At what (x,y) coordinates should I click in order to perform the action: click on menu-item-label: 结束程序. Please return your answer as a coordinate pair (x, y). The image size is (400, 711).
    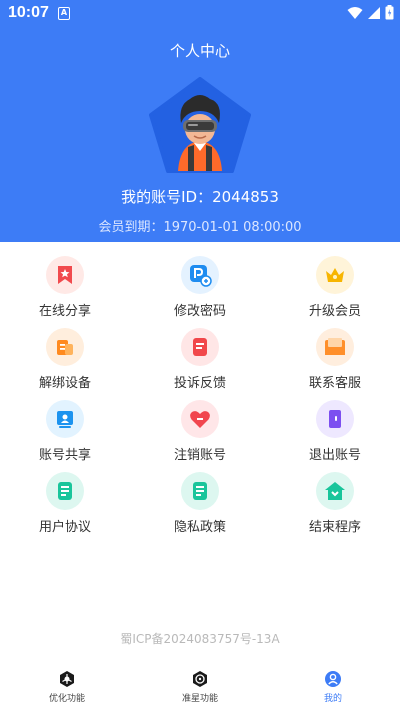
    Looking at the image, I should click on (334, 527).